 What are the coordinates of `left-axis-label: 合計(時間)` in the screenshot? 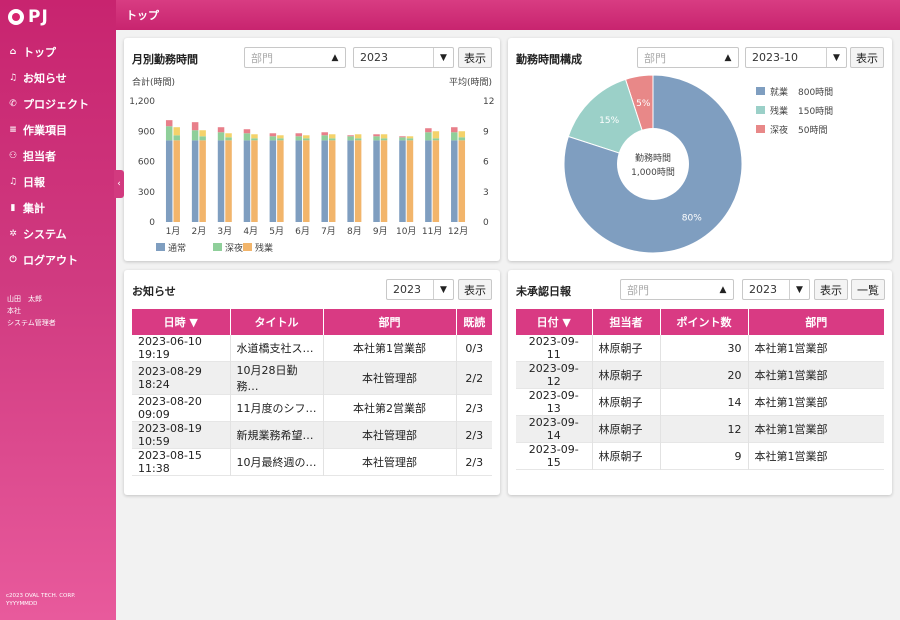 It's located at (153, 82).